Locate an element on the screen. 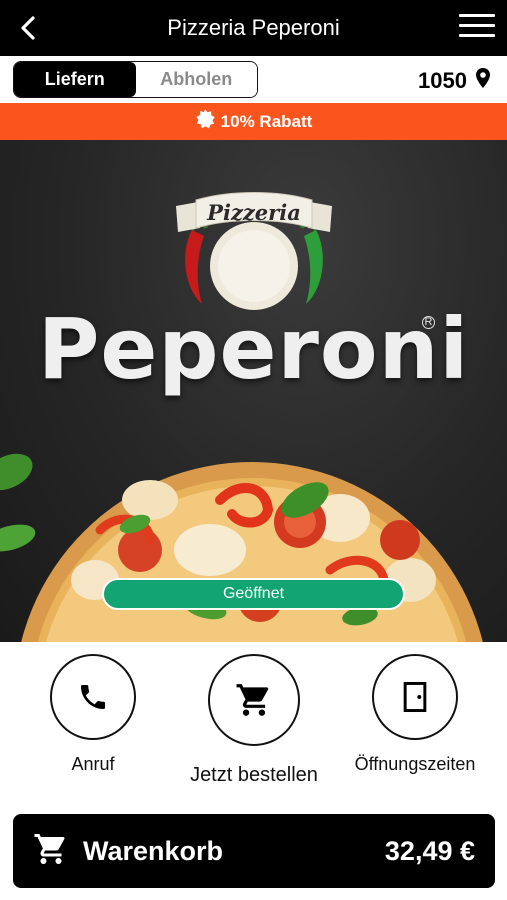  registered-mark: R is located at coordinates (428, 322).